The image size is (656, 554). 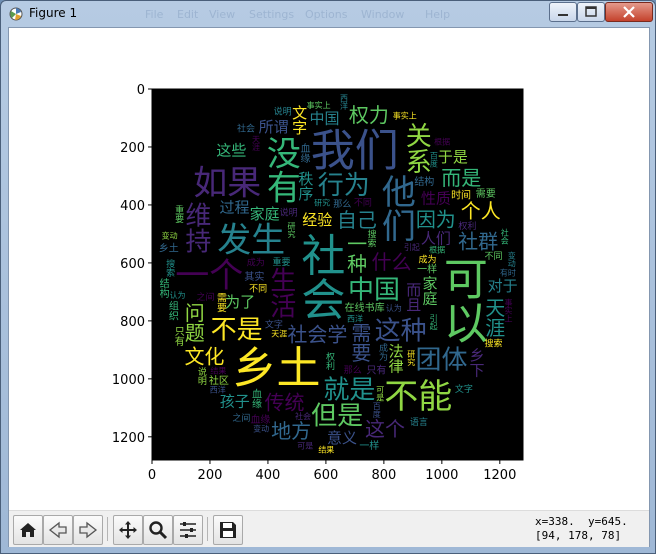 What do you see at coordinates (28, 530) in the screenshot?
I see `home-button` at bounding box center [28, 530].